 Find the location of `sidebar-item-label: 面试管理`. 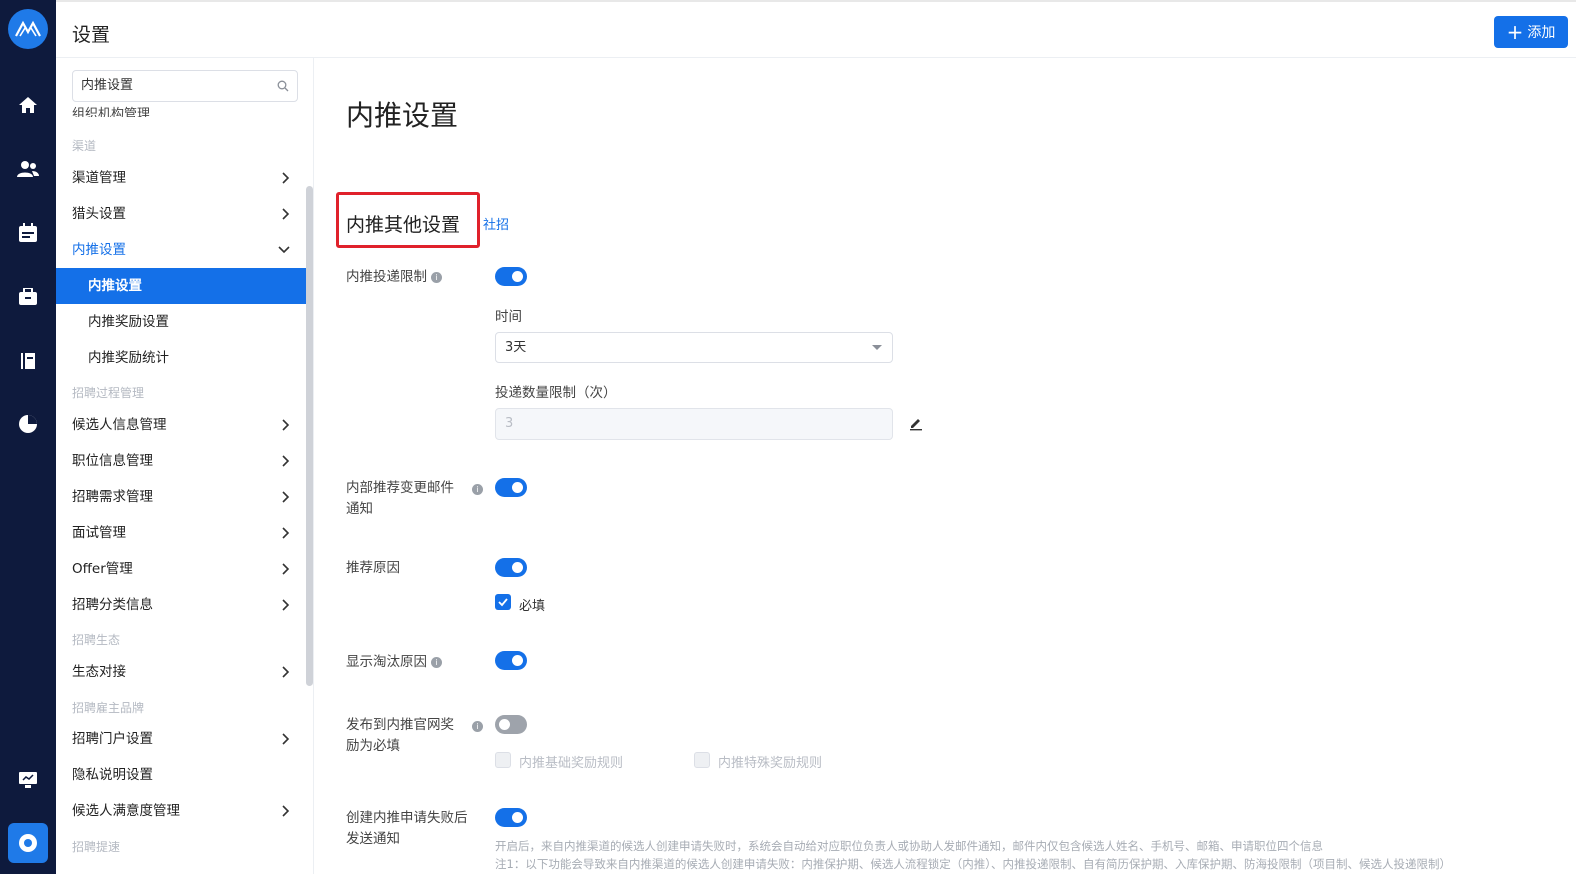

sidebar-item-label: 面试管理 is located at coordinates (99, 533).